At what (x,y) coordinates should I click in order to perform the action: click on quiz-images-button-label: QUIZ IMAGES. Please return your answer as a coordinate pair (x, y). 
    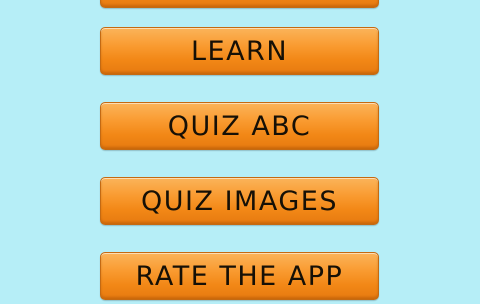
    Looking at the image, I should click on (239, 201).